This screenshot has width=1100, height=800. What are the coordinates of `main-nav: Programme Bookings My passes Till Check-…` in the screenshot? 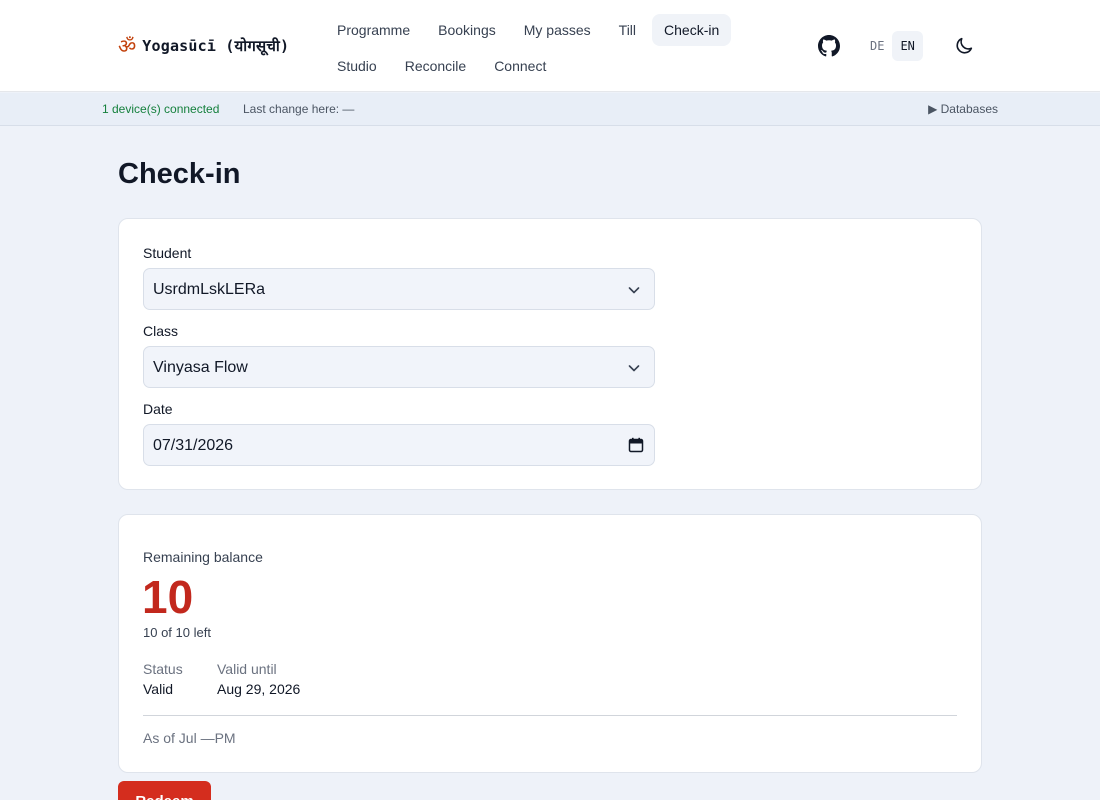 It's located at (545, 48).